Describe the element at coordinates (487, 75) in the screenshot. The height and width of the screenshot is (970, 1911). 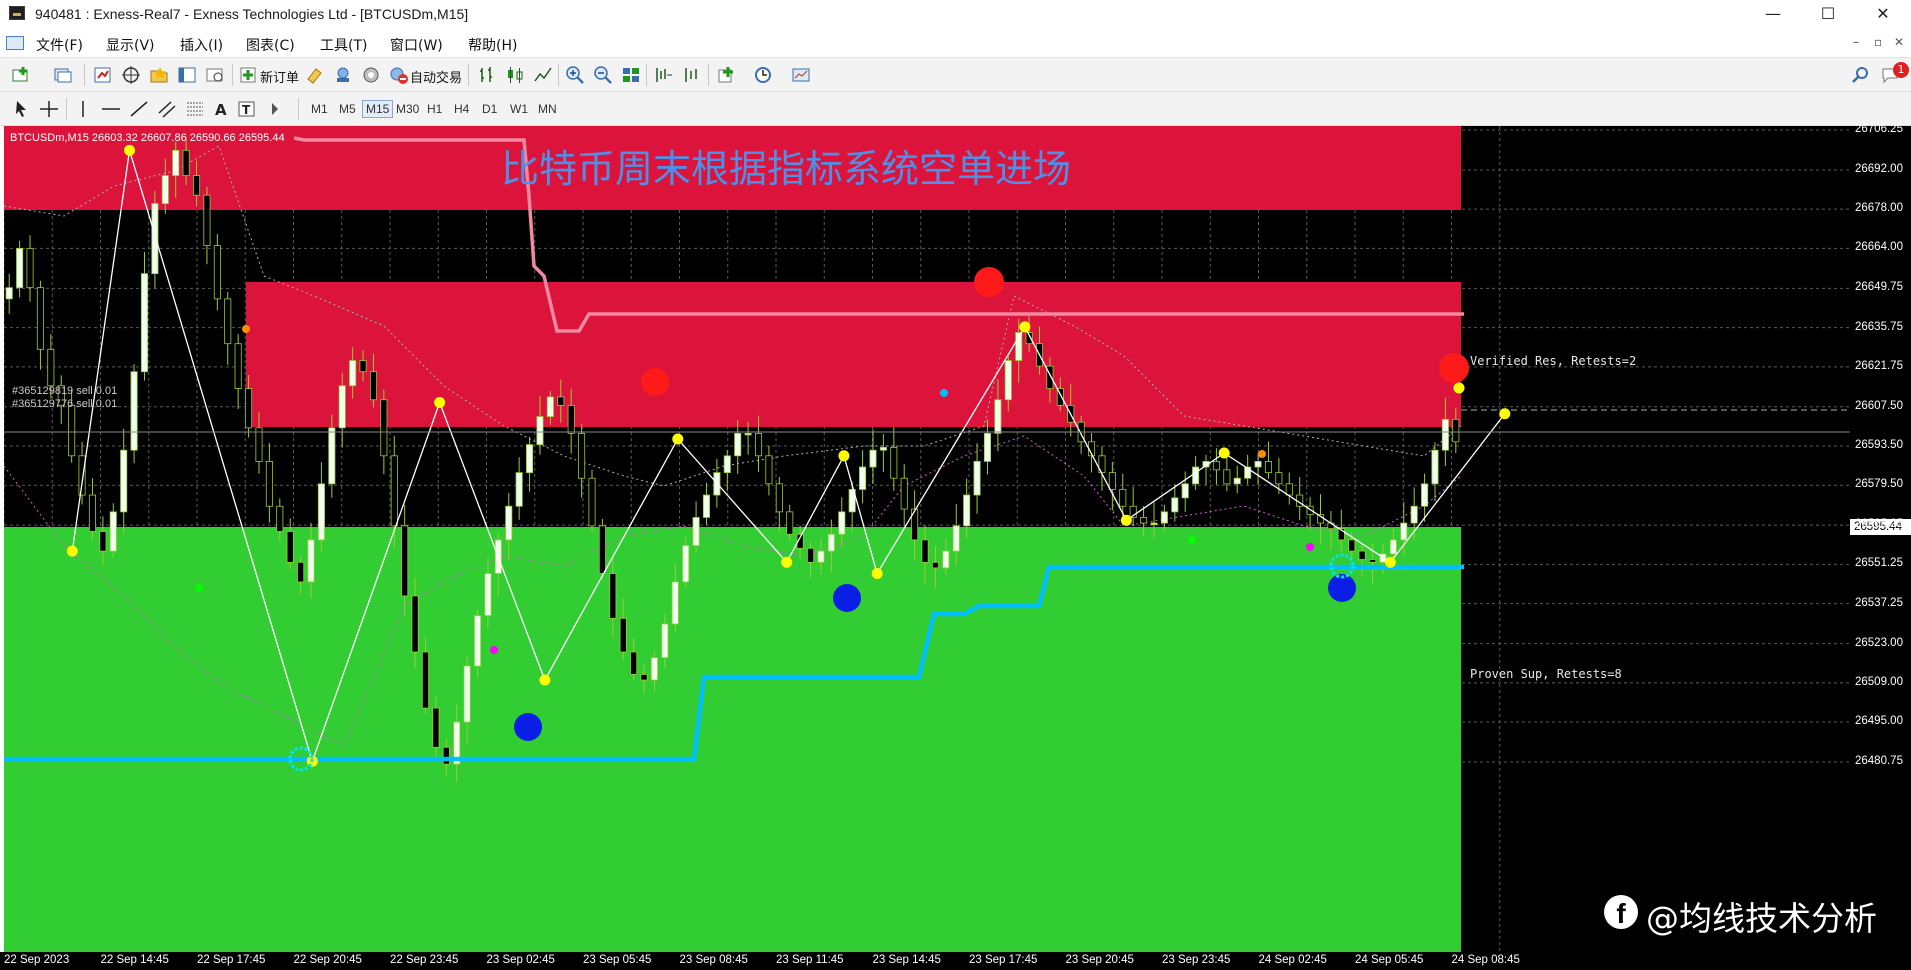
I see `bar-chart-icon` at that location.